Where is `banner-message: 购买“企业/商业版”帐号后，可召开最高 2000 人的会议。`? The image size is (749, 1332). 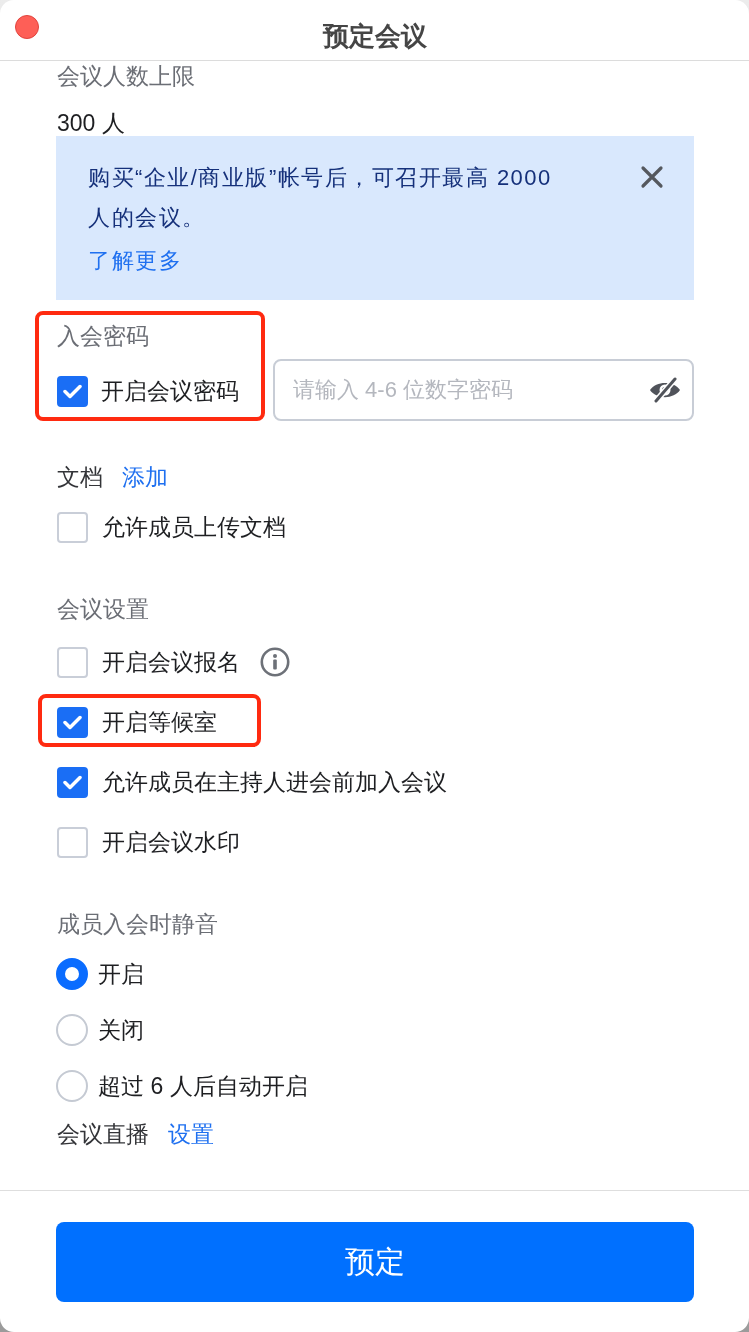
banner-message: 购买“企业/商业版”帐号后，可召开最高 2000 人的会议。 is located at coordinates (320, 198).